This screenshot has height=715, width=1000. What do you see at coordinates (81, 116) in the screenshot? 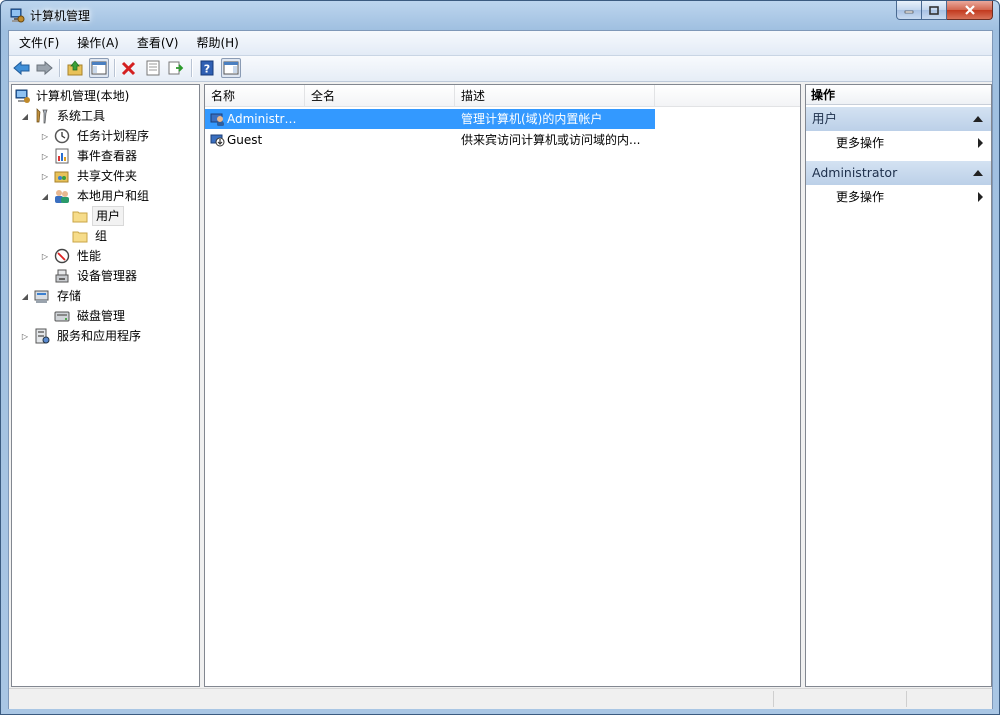
I see `tree-item-label: 系统工具` at bounding box center [81, 116].